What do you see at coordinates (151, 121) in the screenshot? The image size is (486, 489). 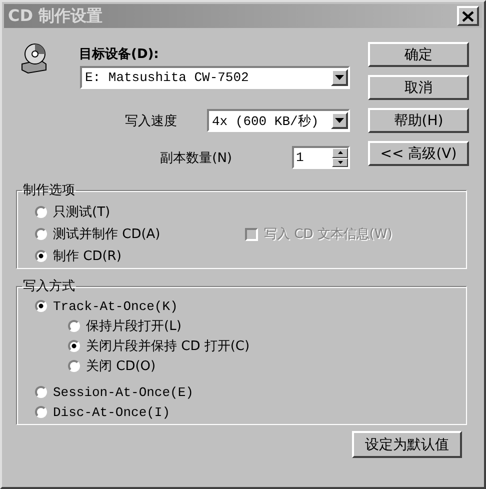 I see `write-speed-label: 写入速度` at bounding box center [151, 121].